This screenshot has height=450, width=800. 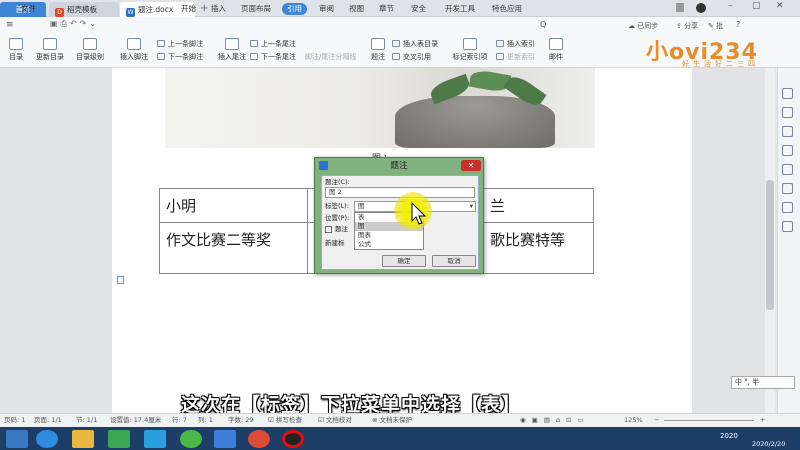 I want to click on cancel-button: 取消, so click(x=454, y=261).